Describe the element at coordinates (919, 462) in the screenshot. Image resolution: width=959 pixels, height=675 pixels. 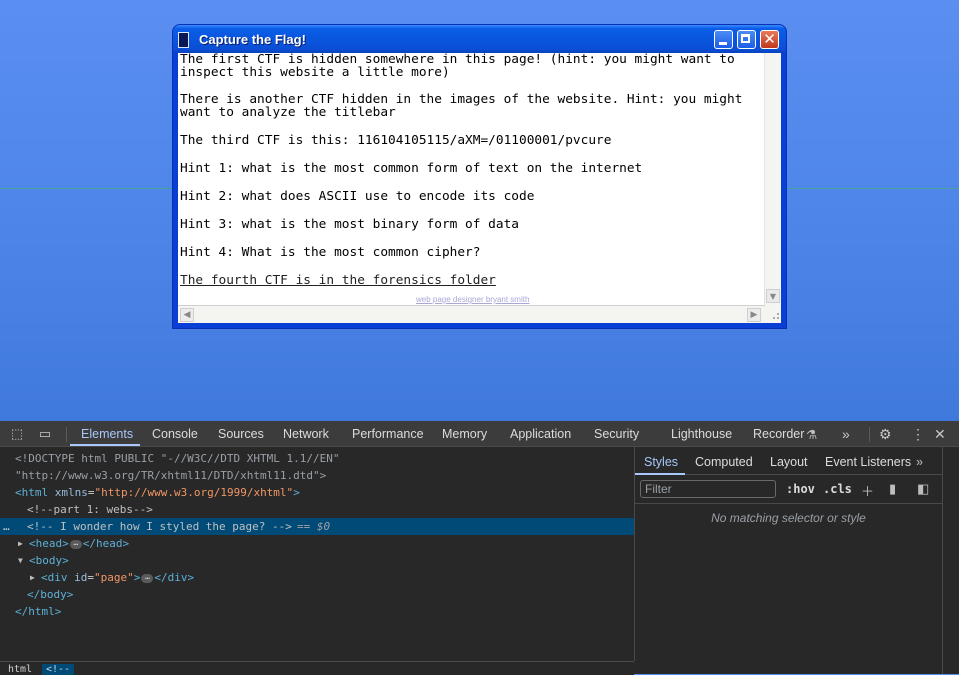
I see `more-panes-icon: »` at that location.